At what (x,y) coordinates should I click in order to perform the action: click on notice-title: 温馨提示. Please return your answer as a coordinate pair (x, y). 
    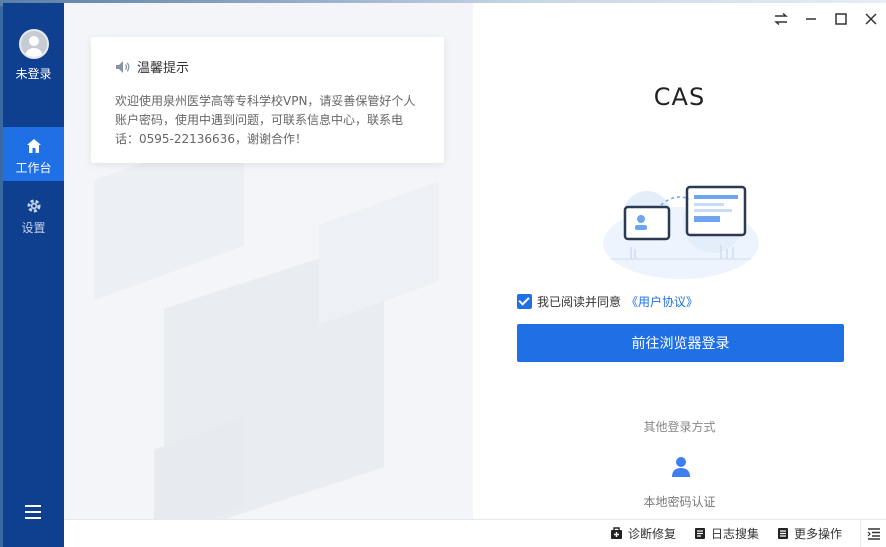
    Looking at the image, I should click on (163, 68).